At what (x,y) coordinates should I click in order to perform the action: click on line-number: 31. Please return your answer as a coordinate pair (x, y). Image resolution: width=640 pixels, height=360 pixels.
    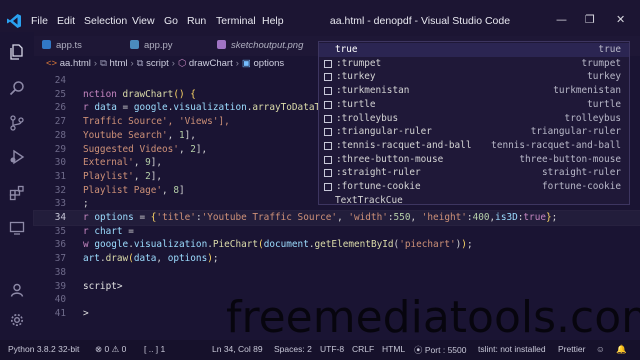
    Looking at the image, I should click on (60, 176).